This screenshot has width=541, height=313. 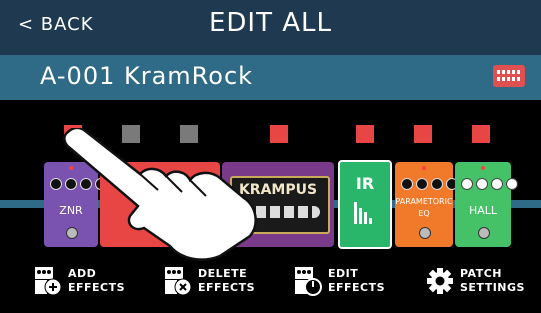 I want to click on slot-4-toggle, so click(x=279, y=134).